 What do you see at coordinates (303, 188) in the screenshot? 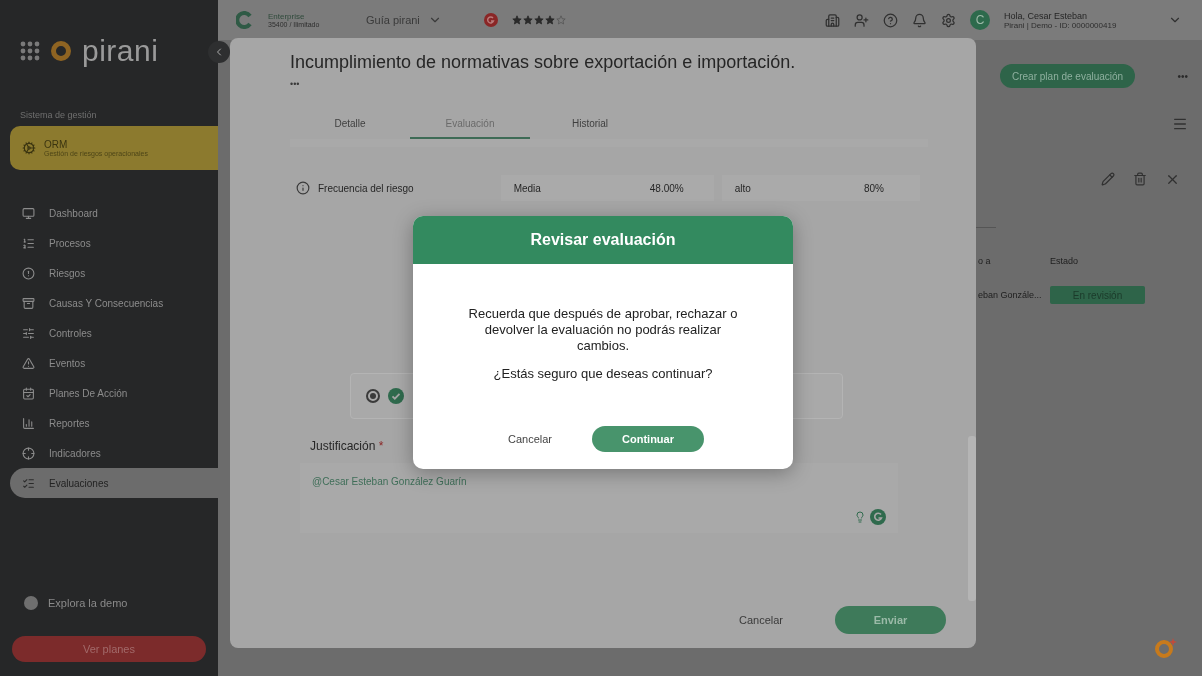
I see `info-icon` at bounding box center [303, 188].